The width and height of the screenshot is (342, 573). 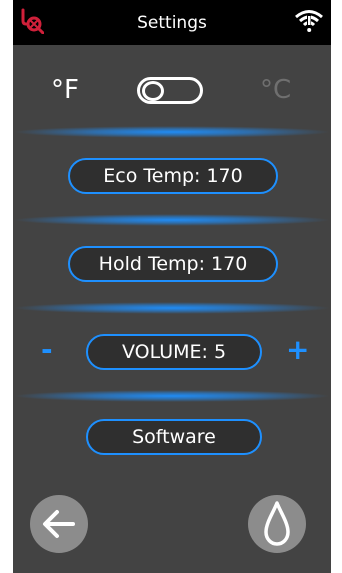 What do you see at coordinates (275, 90) in the screenshot?
I see `celsius-label: °C` at bounding box center [275, 90].